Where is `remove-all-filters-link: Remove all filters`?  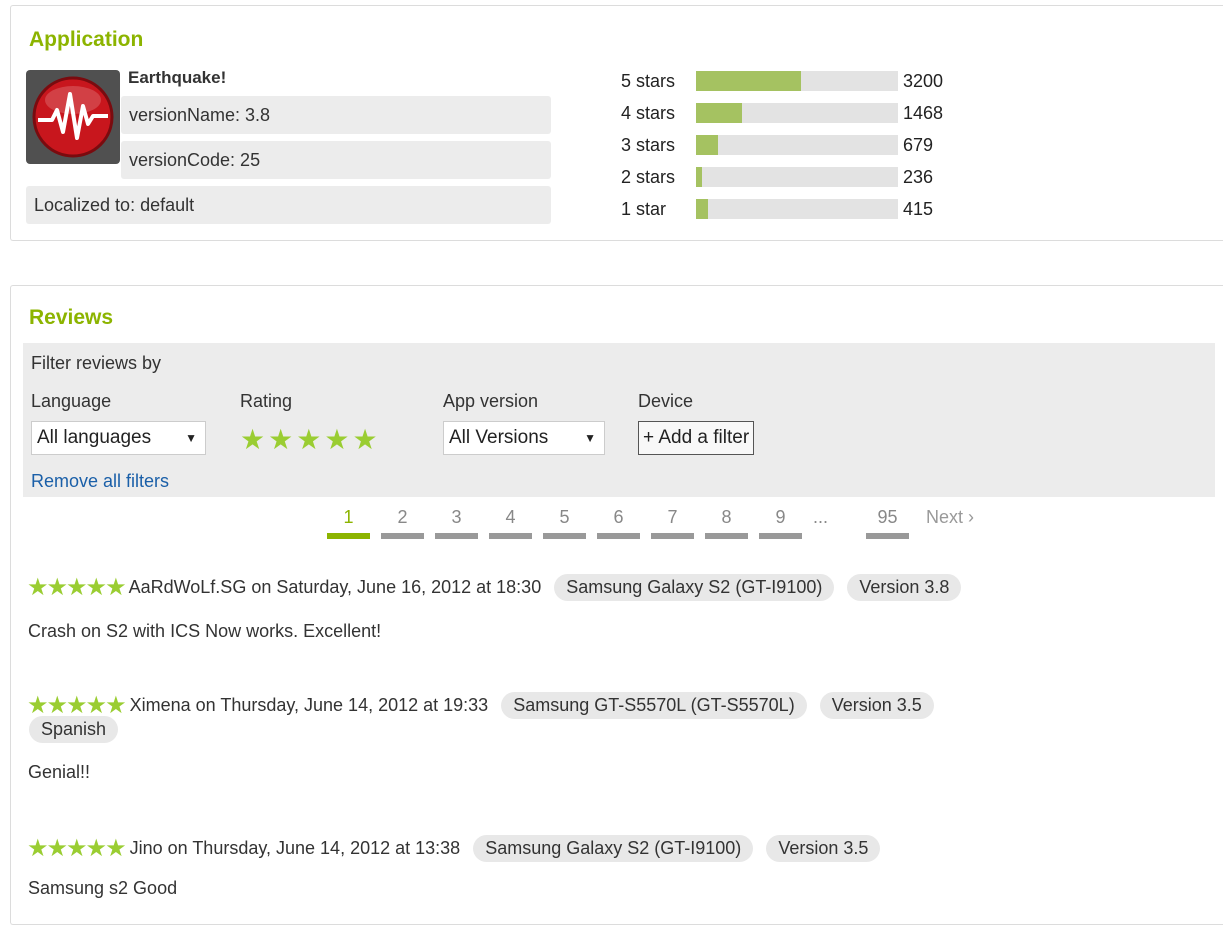
remove-all-filters-link: Remove all filters is located at coordinates (100, 481).